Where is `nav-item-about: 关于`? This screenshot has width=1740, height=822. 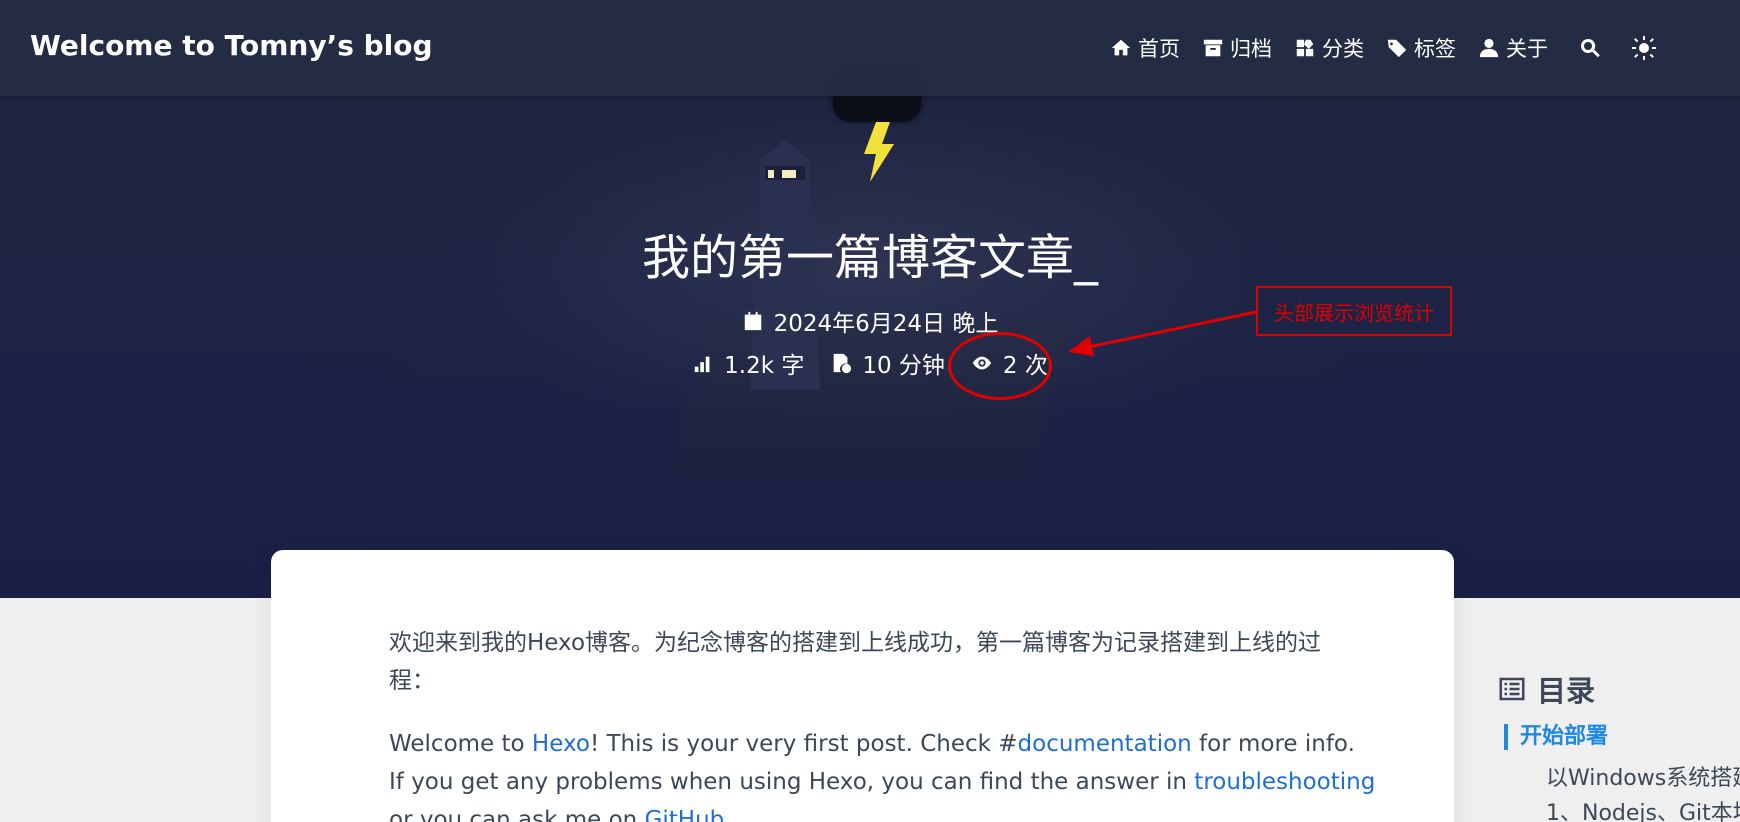
nav-item-about: 关于 is located at coordinates (1513, 48).